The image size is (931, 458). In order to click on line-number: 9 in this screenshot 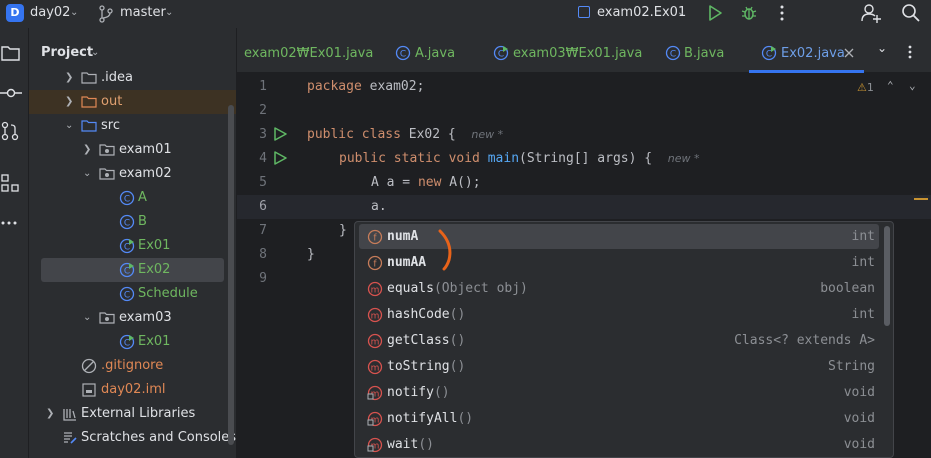, I will do `click(263, 278)`.